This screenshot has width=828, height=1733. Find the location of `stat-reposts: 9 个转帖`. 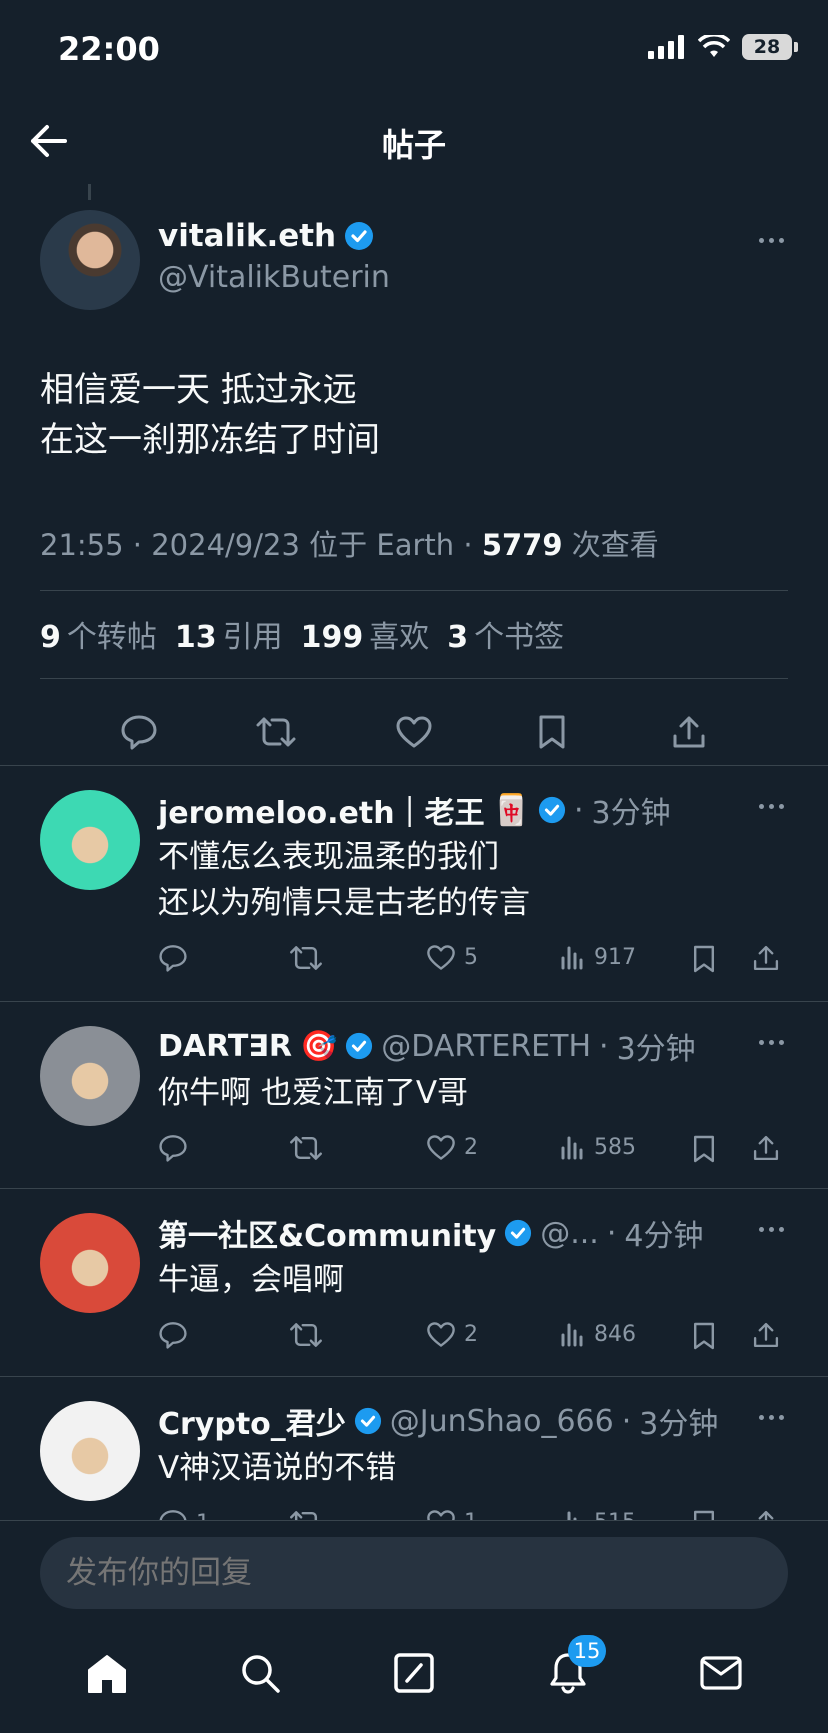

stat-reposts: 9 个转帖 is located at coordinates (98, 634).